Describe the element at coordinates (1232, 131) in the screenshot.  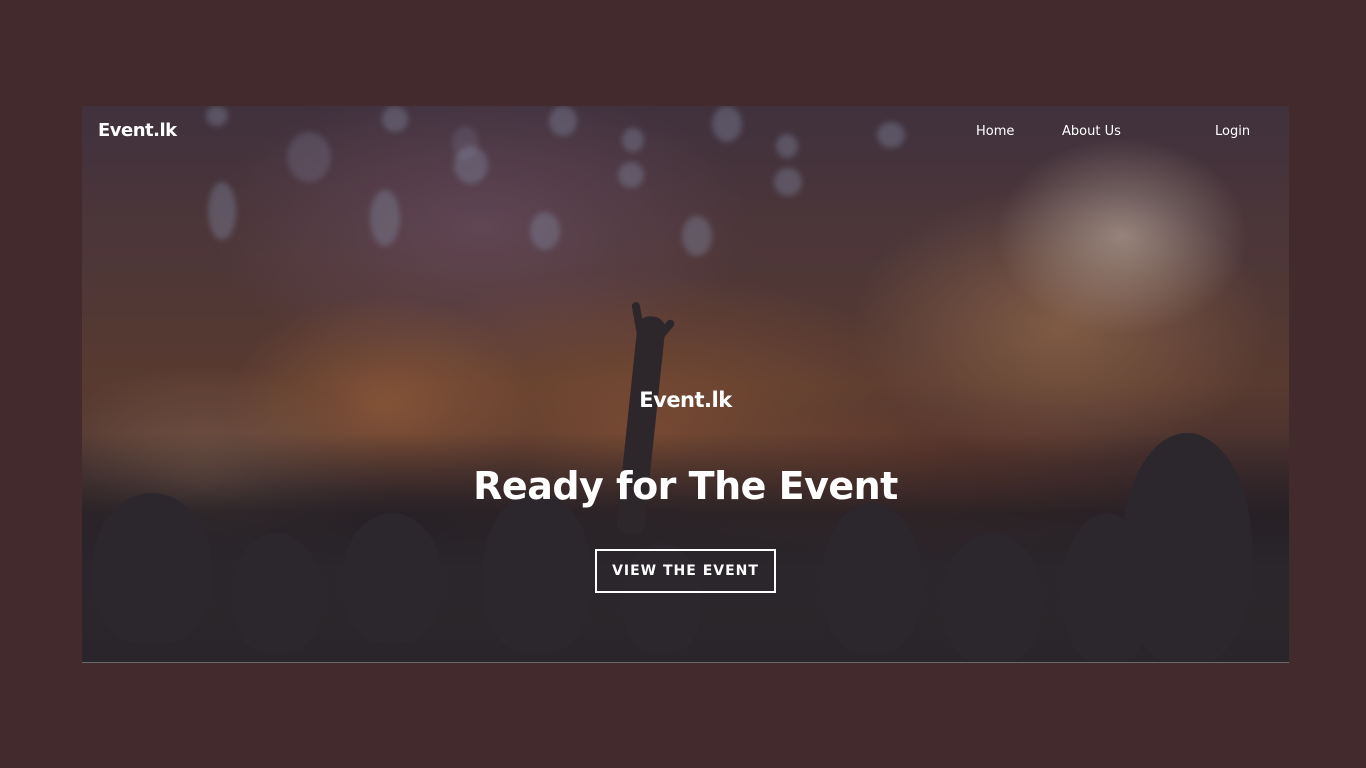
I see `nav-link-login: Login` at that location.